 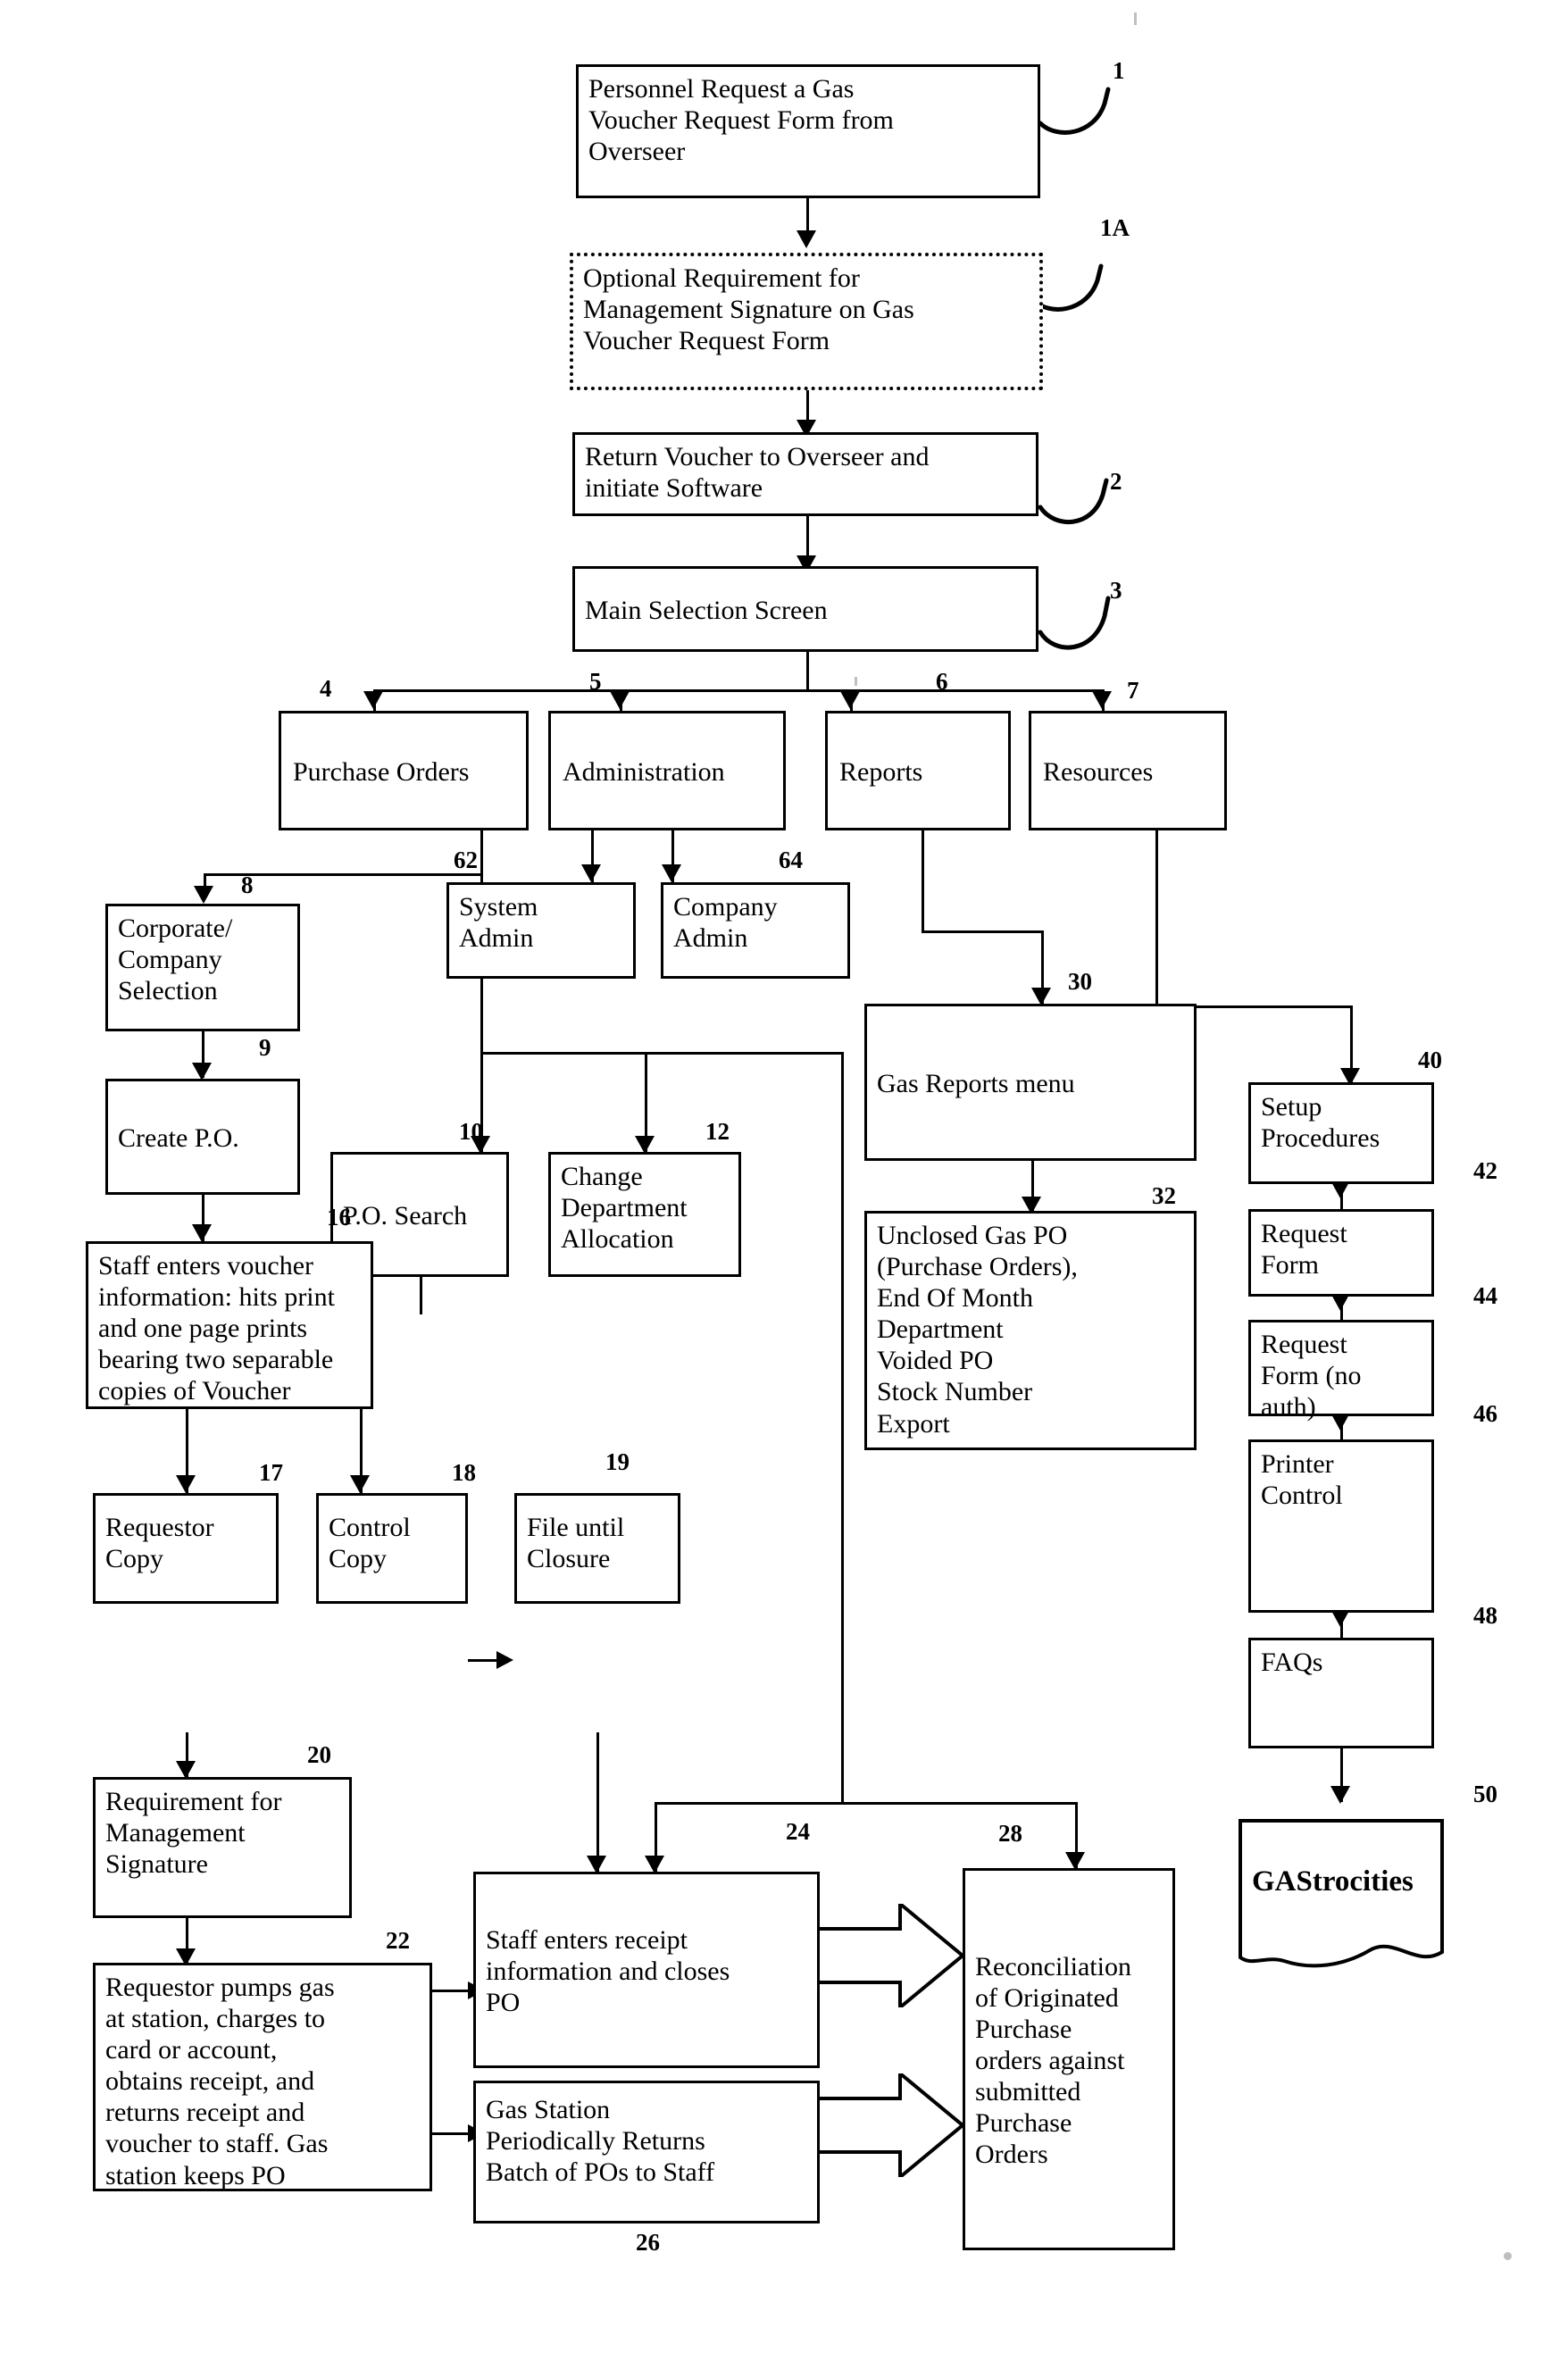 I want to click on numeral-40: 40, so click(x=1430, y=1060).